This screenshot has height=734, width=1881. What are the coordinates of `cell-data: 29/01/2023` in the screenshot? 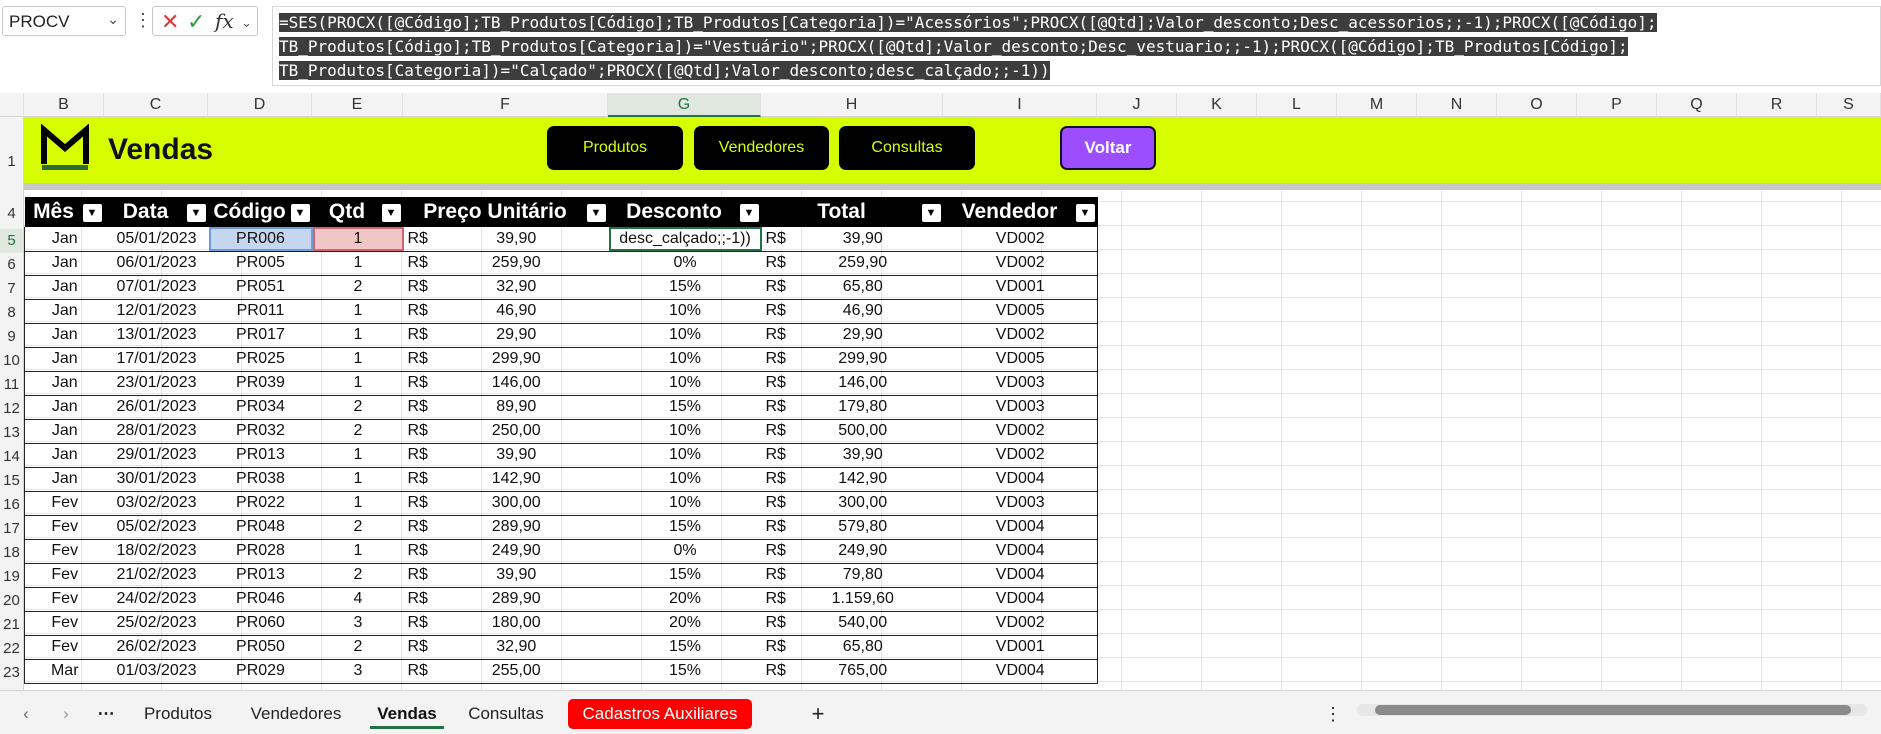 It's located at (156, 455).